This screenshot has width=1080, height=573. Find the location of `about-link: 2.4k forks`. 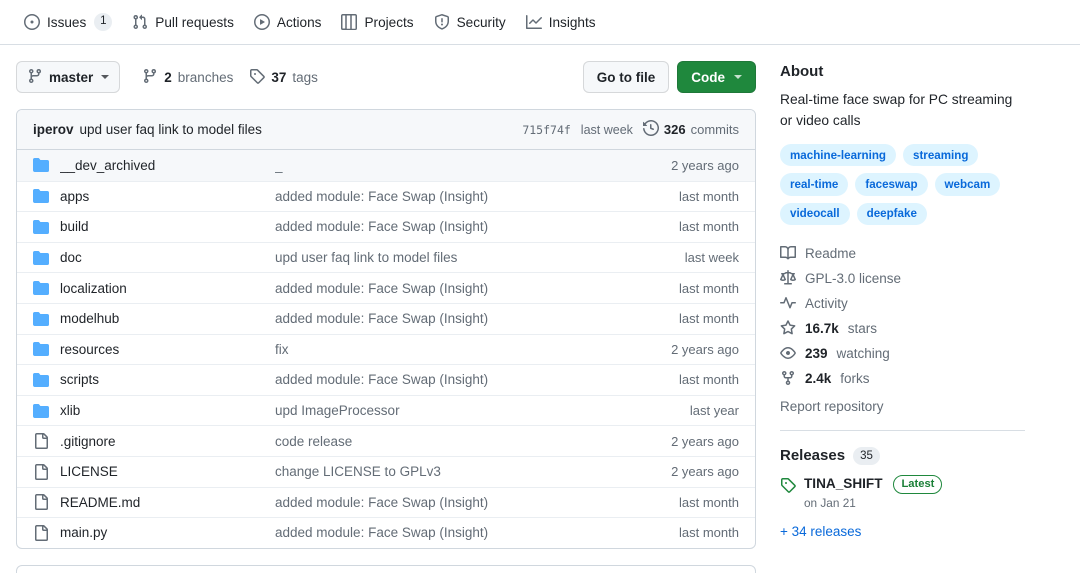

about-link: 2.4k forks is located at coordinates (902, 378).